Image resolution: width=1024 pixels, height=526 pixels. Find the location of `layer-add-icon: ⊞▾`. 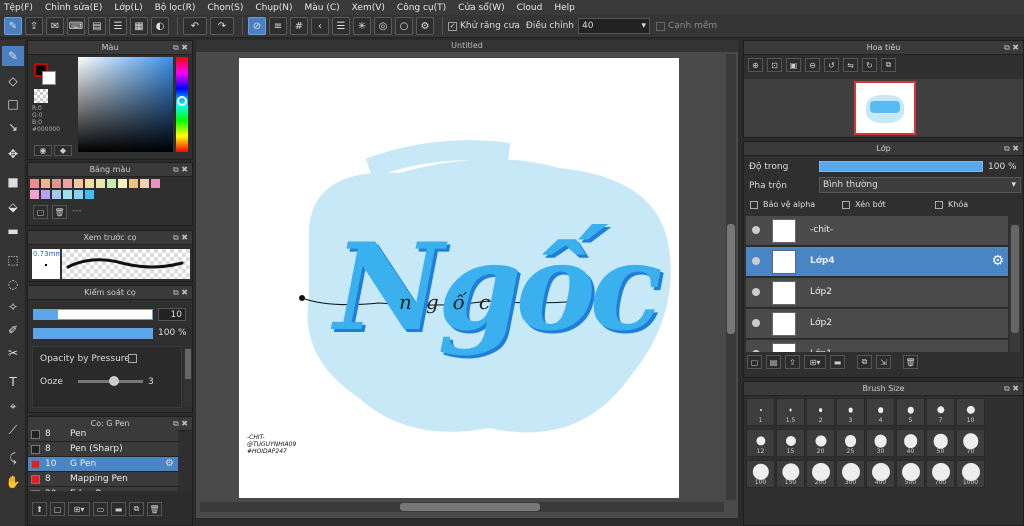

layer-add-icon: ⊞▾ is located at coordinates (815, 362).